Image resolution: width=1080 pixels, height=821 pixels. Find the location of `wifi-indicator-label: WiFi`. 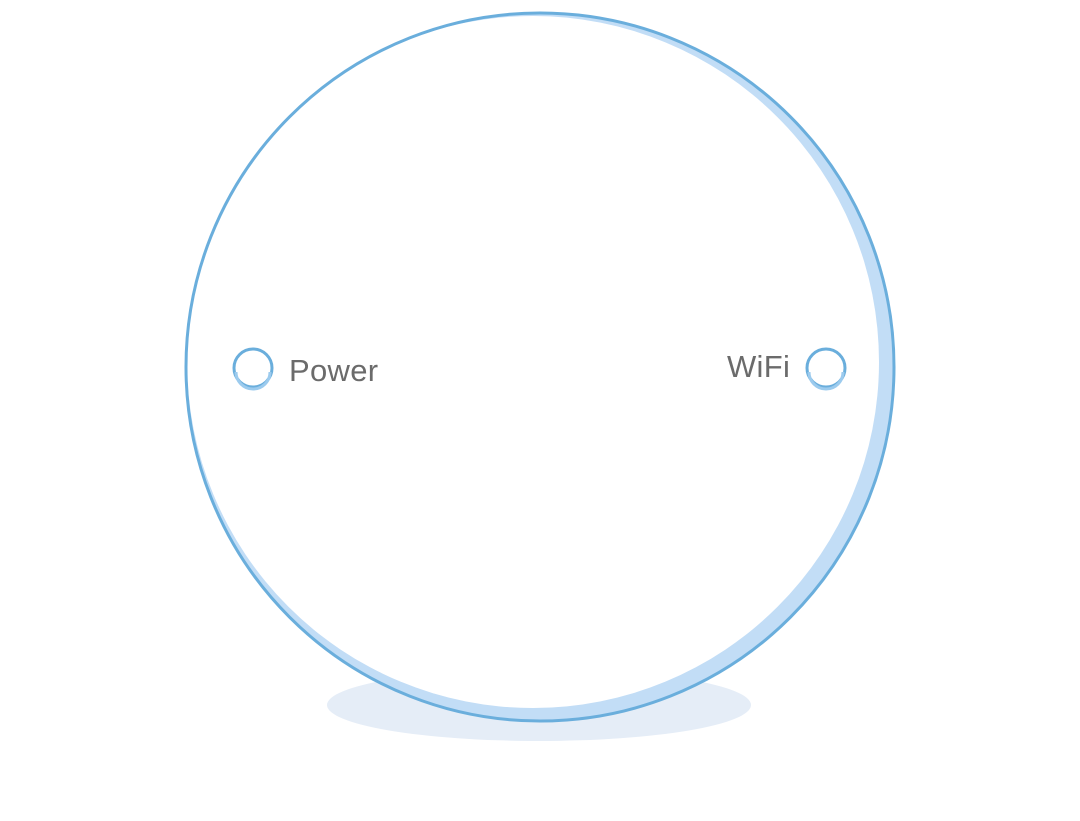

wifi-indicator-label: WiFi is located at coordinates (759, 366).